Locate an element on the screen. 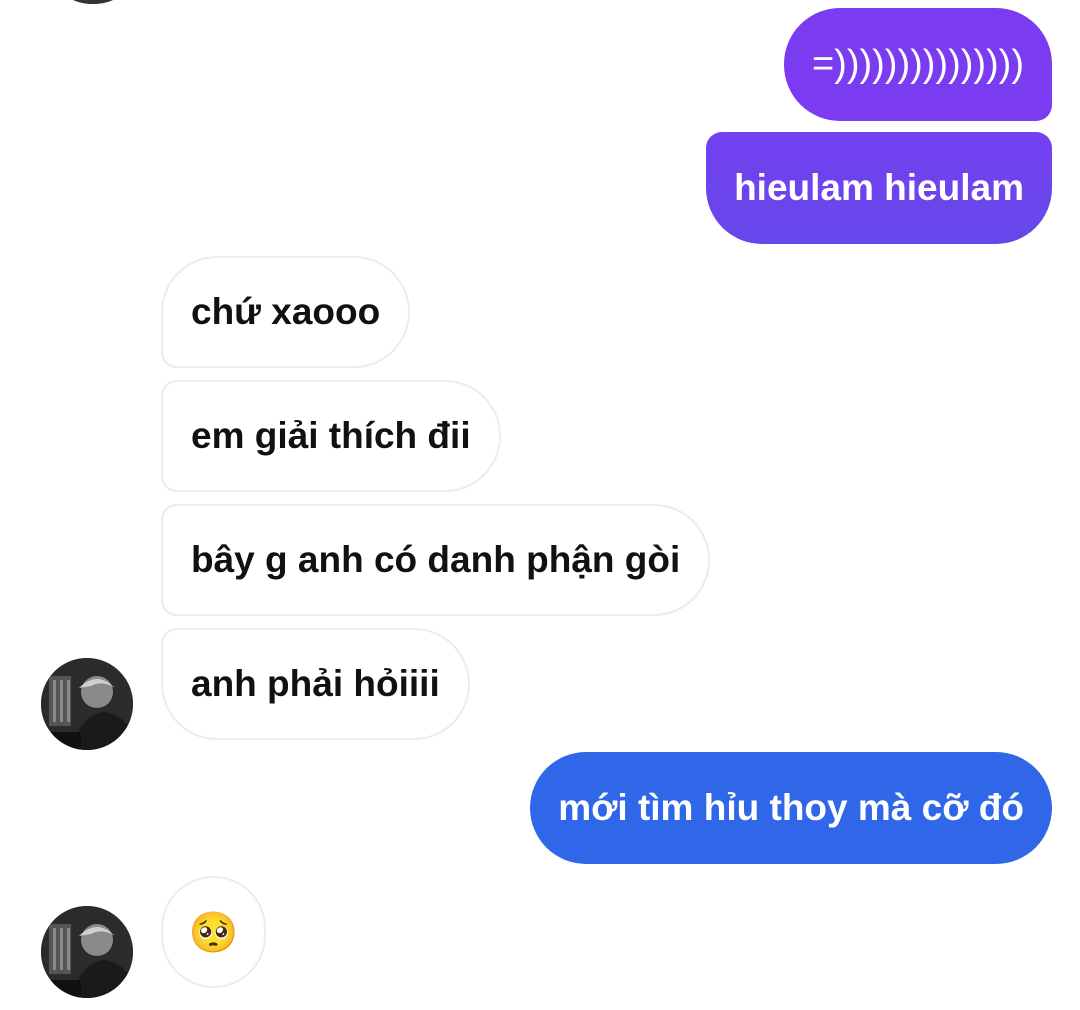 The image size is (1080, 1010). message-text: mới tìm hỉu thoy mà cỡ đó is located at coordinates (791, 807).